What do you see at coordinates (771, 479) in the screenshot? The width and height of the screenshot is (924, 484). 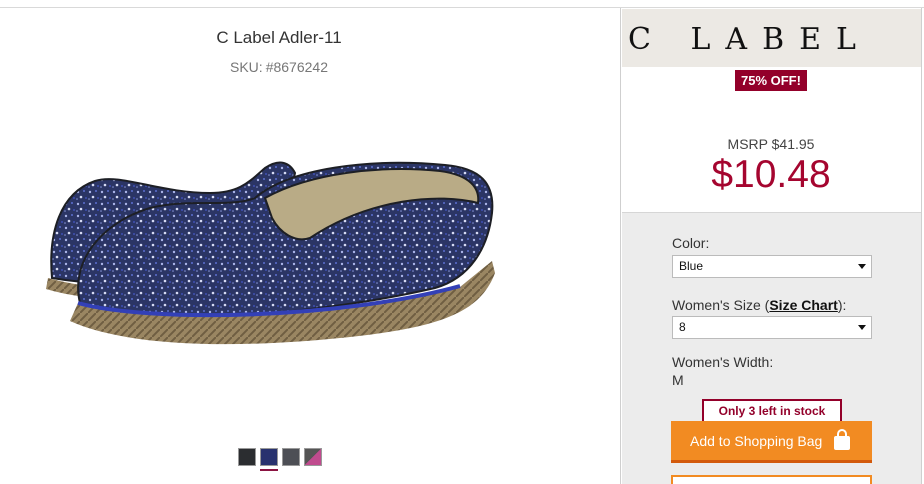 I see `secondary-action-button` at bounding box center [771, 479].